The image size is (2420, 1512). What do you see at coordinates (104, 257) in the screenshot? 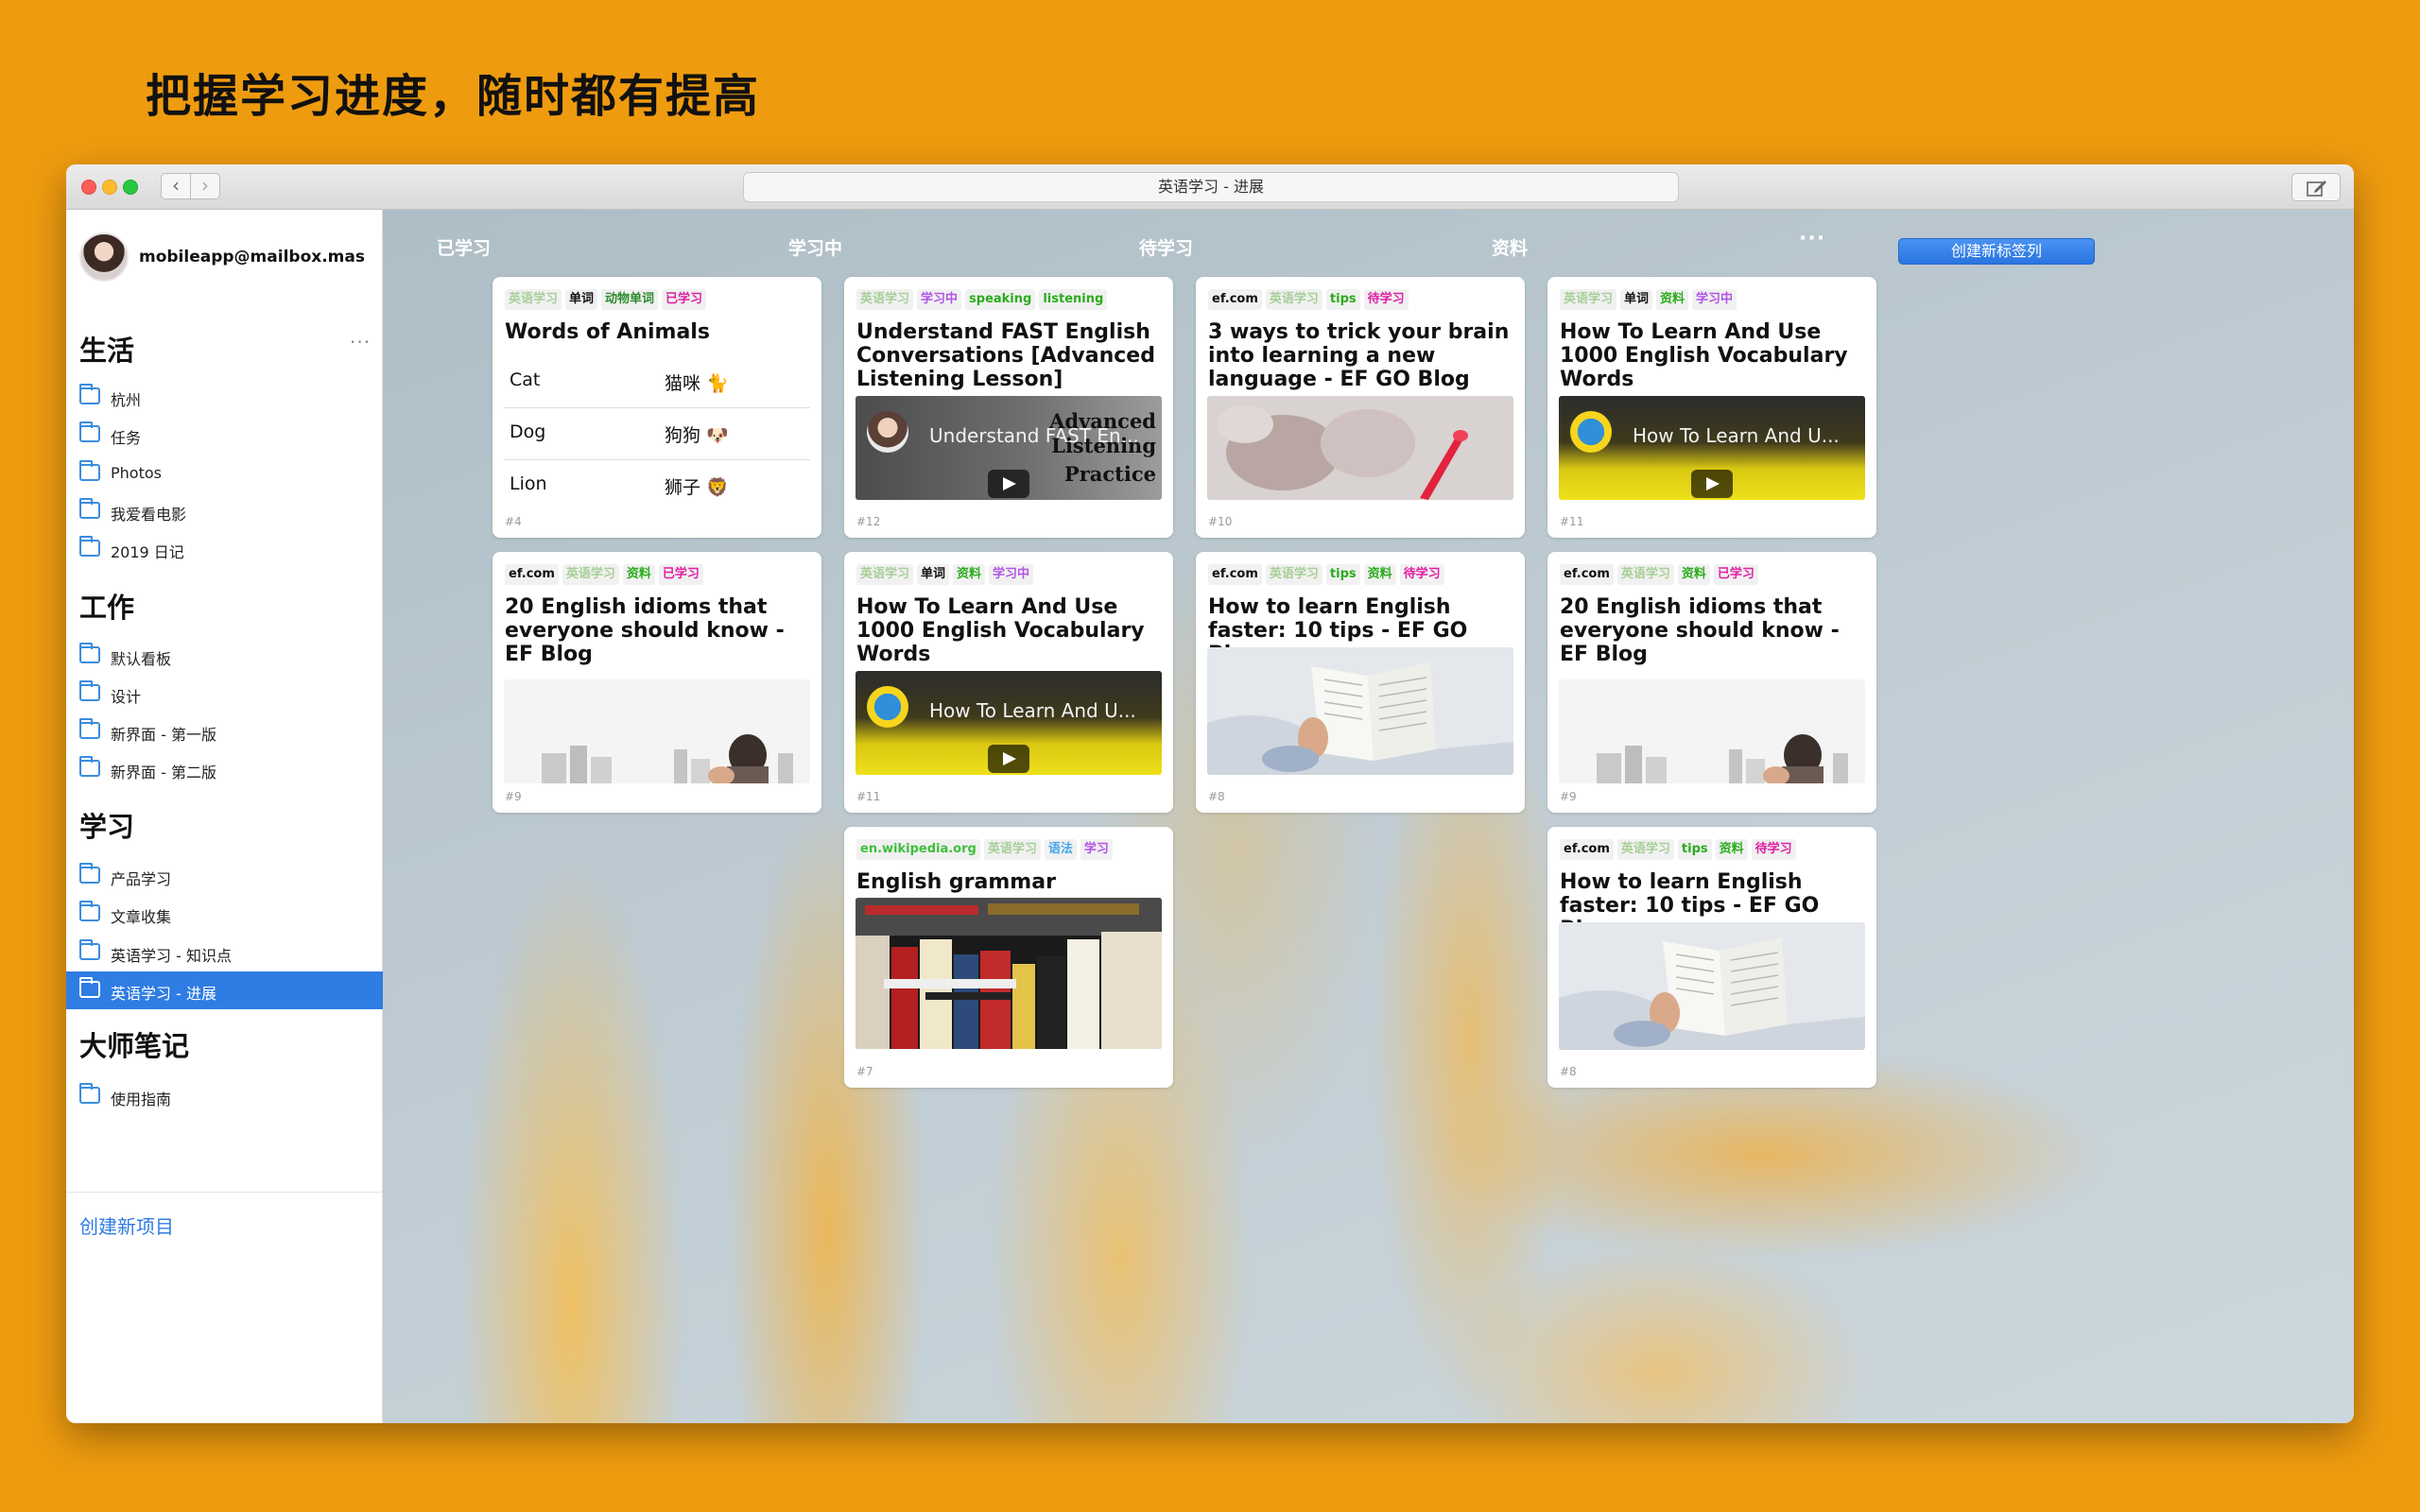
I see `user-avatar` at bounding box center [104, 257].